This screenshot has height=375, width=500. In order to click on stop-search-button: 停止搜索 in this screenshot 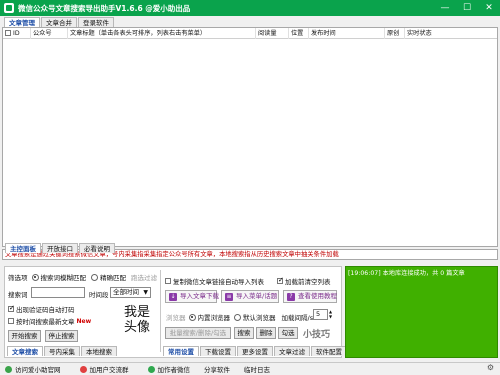, I will do `click(61, 336)`.